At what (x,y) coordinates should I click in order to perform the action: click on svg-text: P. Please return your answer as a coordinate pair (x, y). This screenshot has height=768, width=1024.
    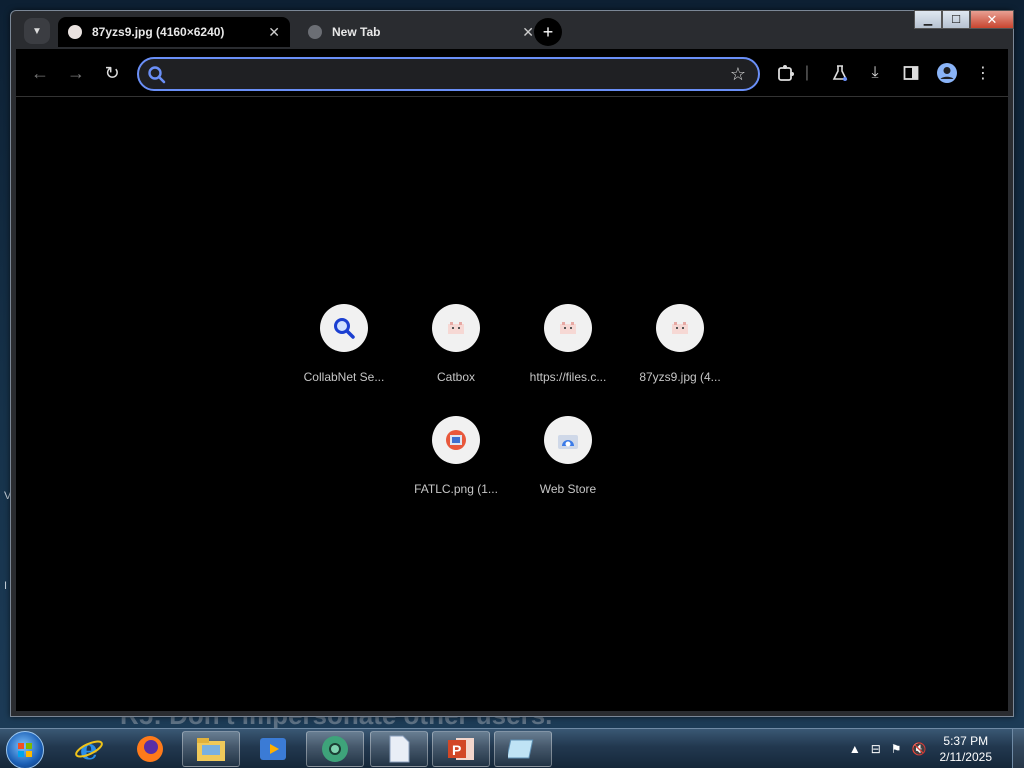
    Looking at the image, I should click on (456, 750).